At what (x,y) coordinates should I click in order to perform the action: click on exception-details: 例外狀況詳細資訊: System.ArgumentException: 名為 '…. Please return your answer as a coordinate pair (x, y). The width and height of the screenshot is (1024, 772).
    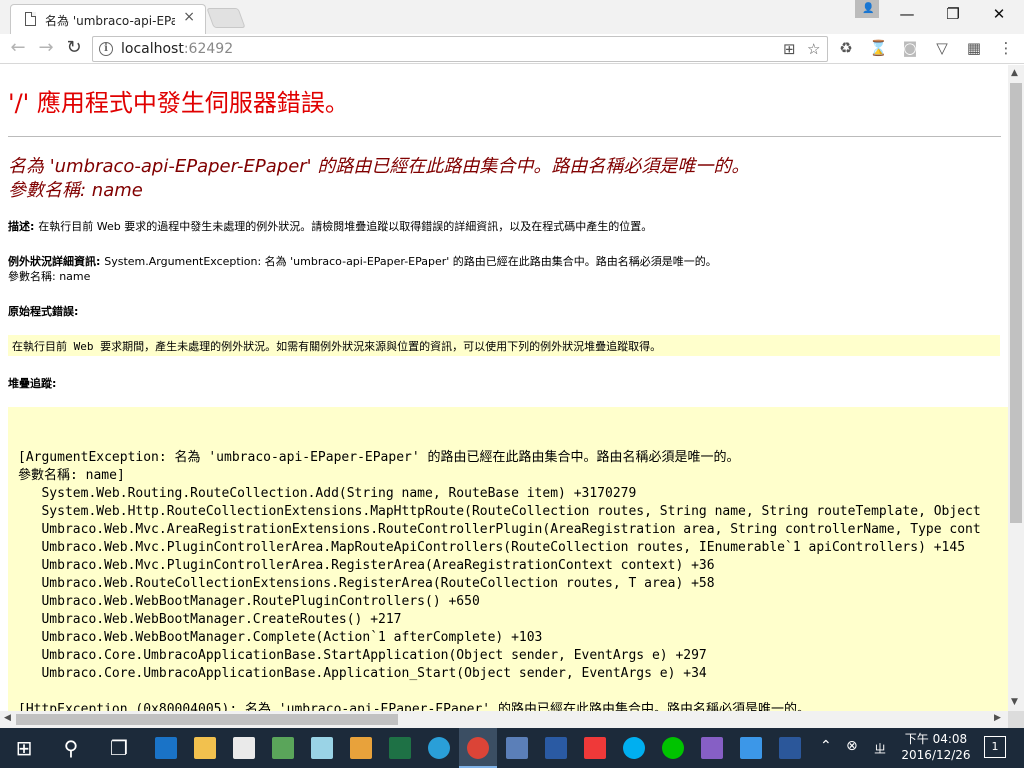
    Looking at the image, I should click on (504, 269).